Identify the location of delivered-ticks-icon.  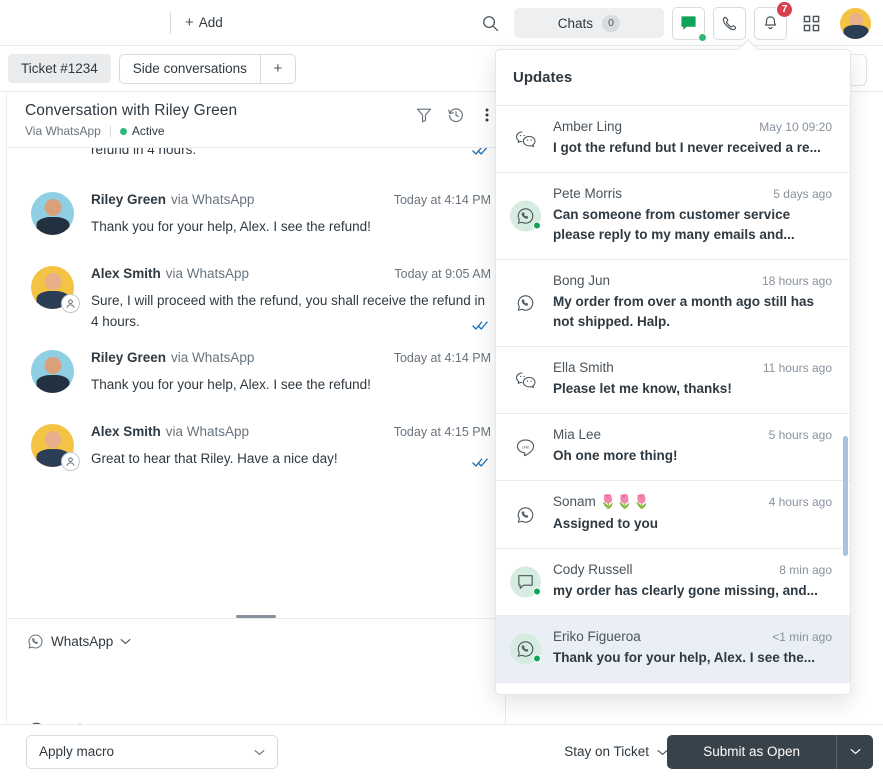
(480, 464).